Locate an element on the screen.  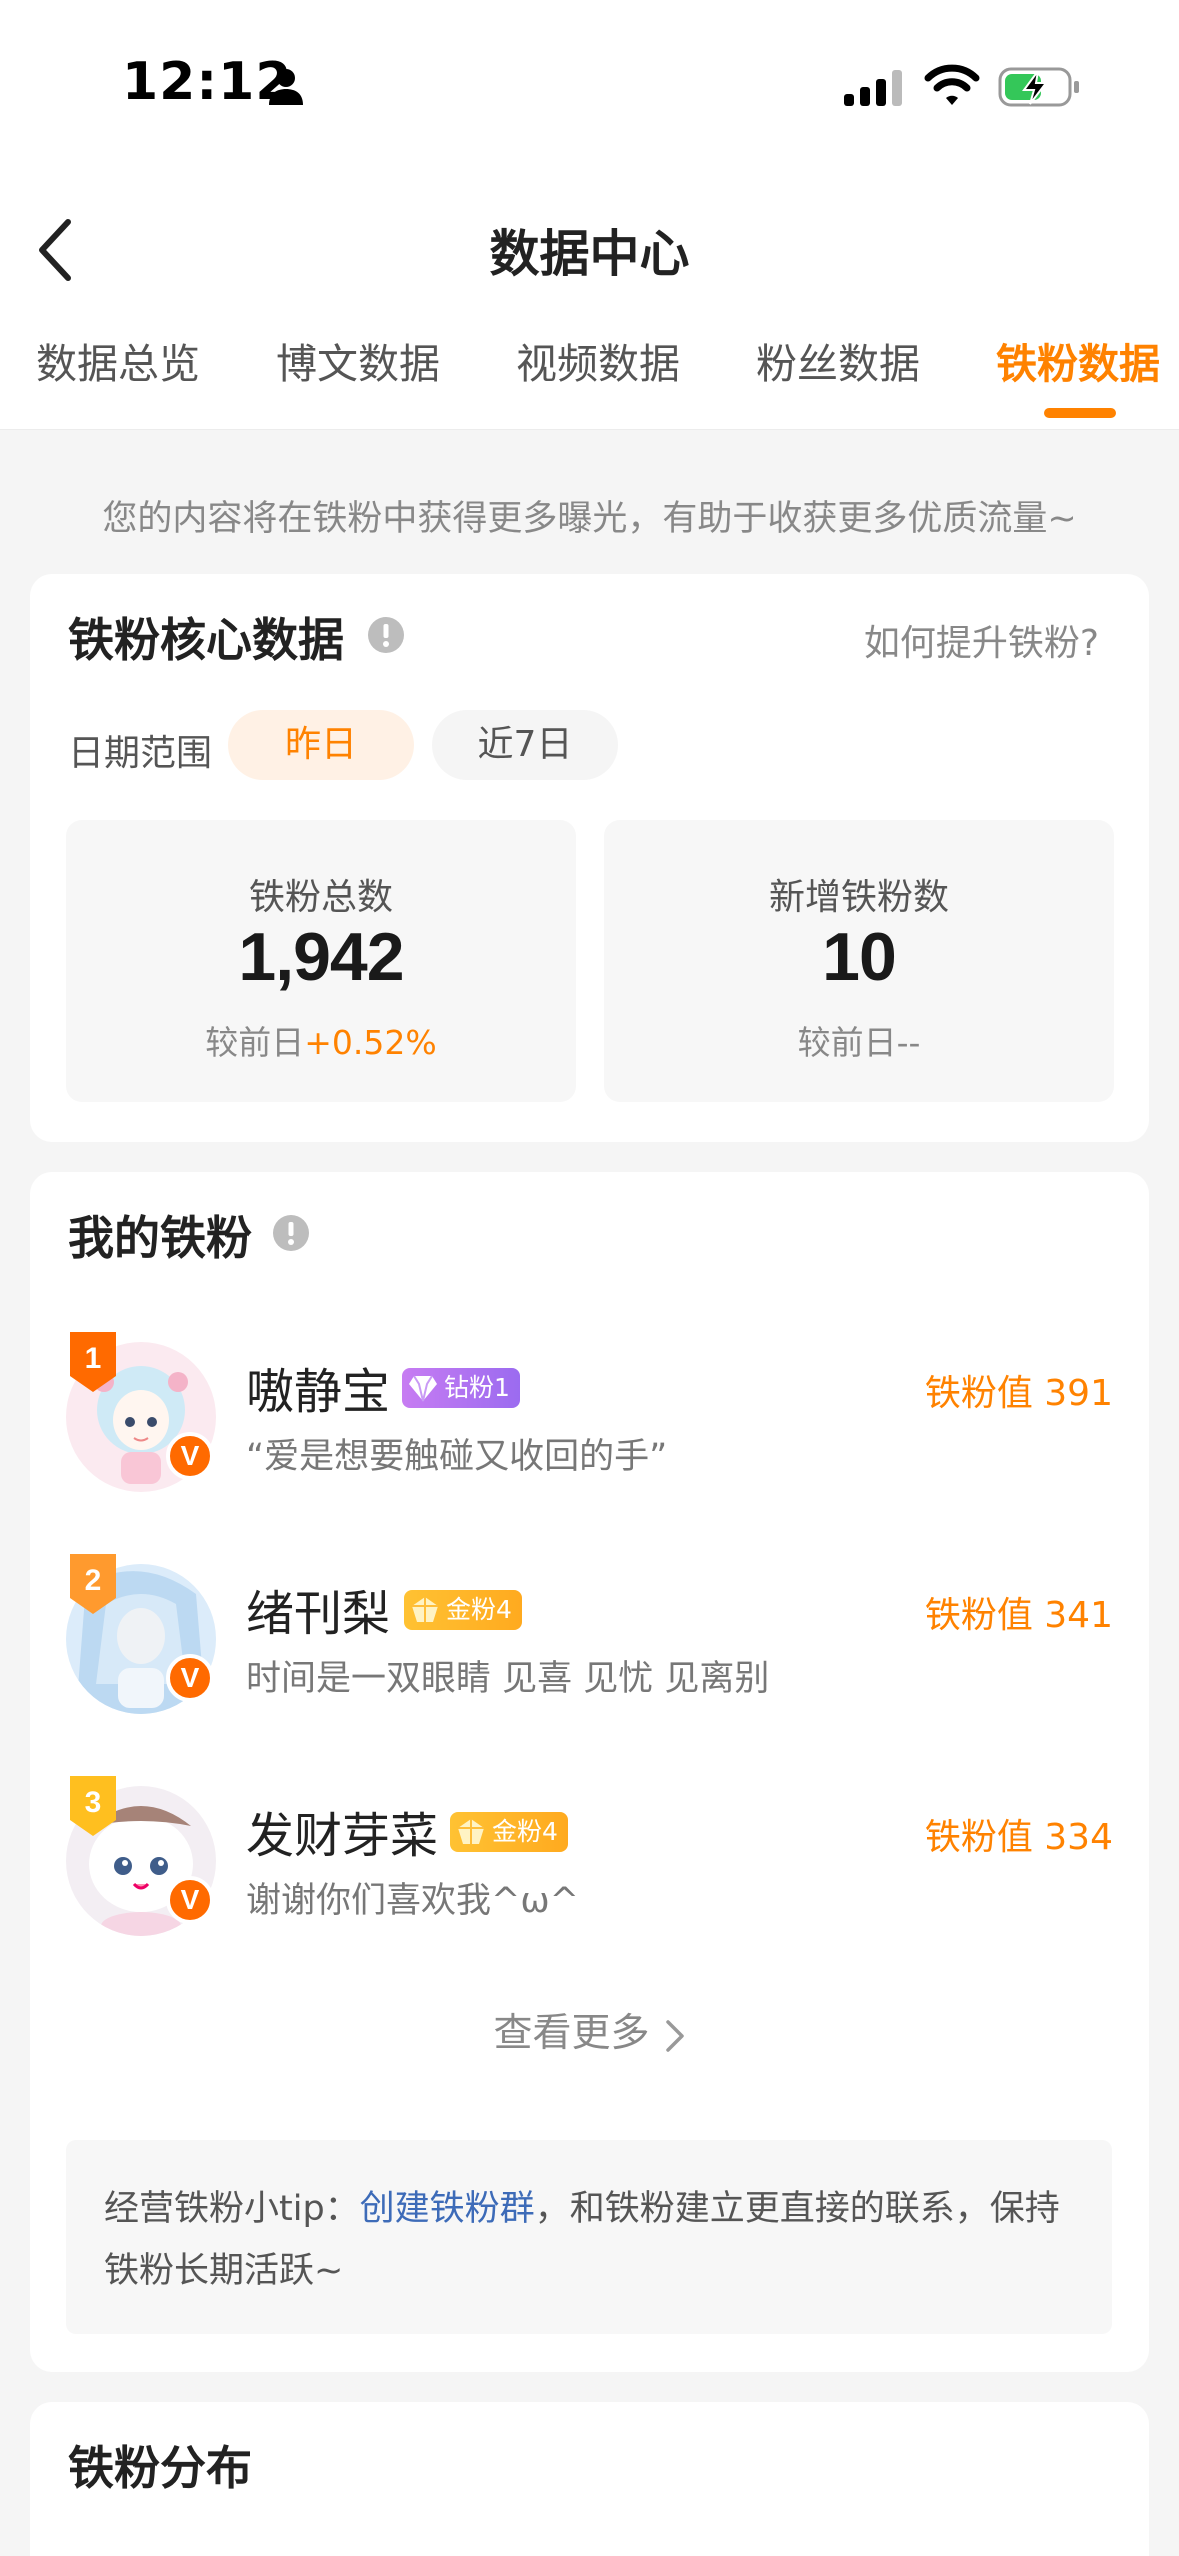
wifi-icon is located at coordinates (952, 84).